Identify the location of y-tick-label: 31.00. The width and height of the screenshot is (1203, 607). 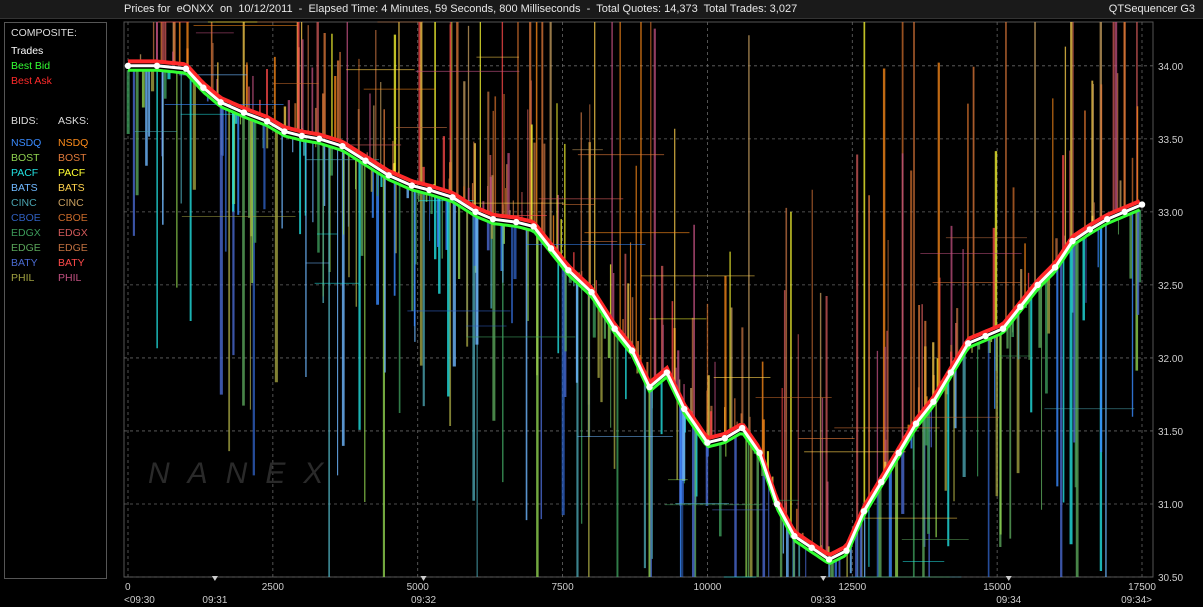
(1170, 505).